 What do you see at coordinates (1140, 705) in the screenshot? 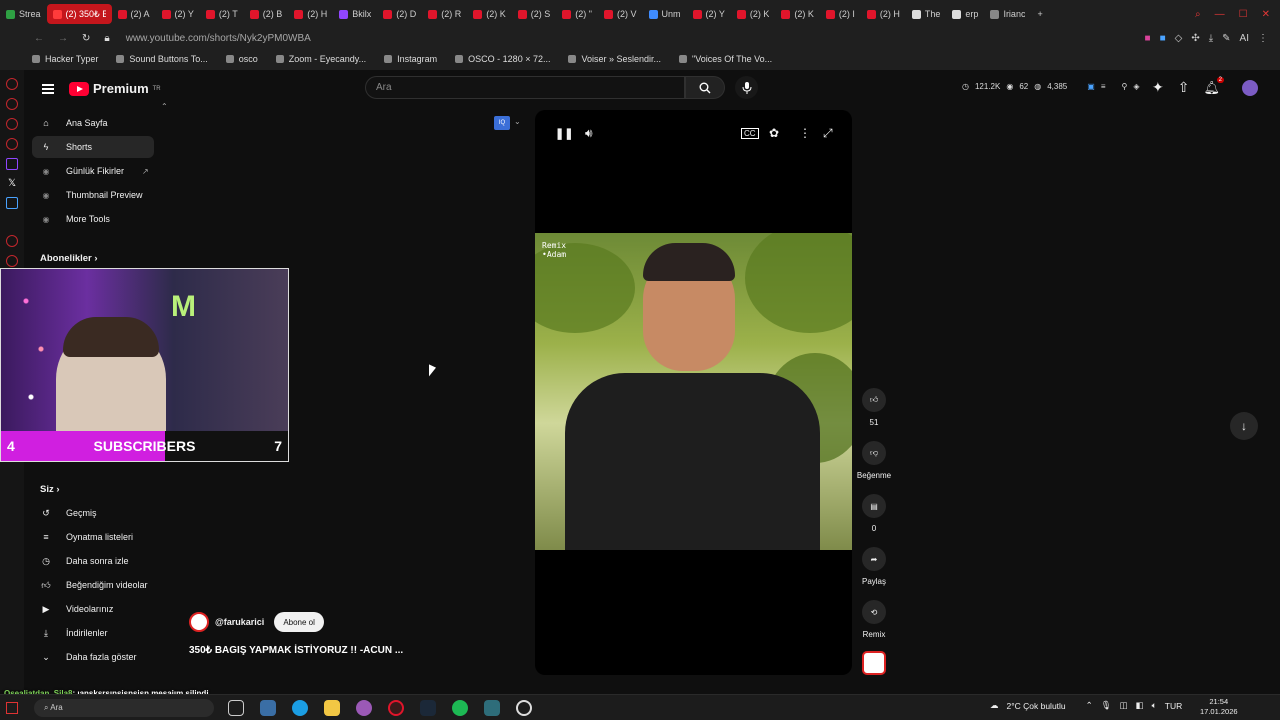
I see `app-icon: ◧` at bounding box center [1140, 705].